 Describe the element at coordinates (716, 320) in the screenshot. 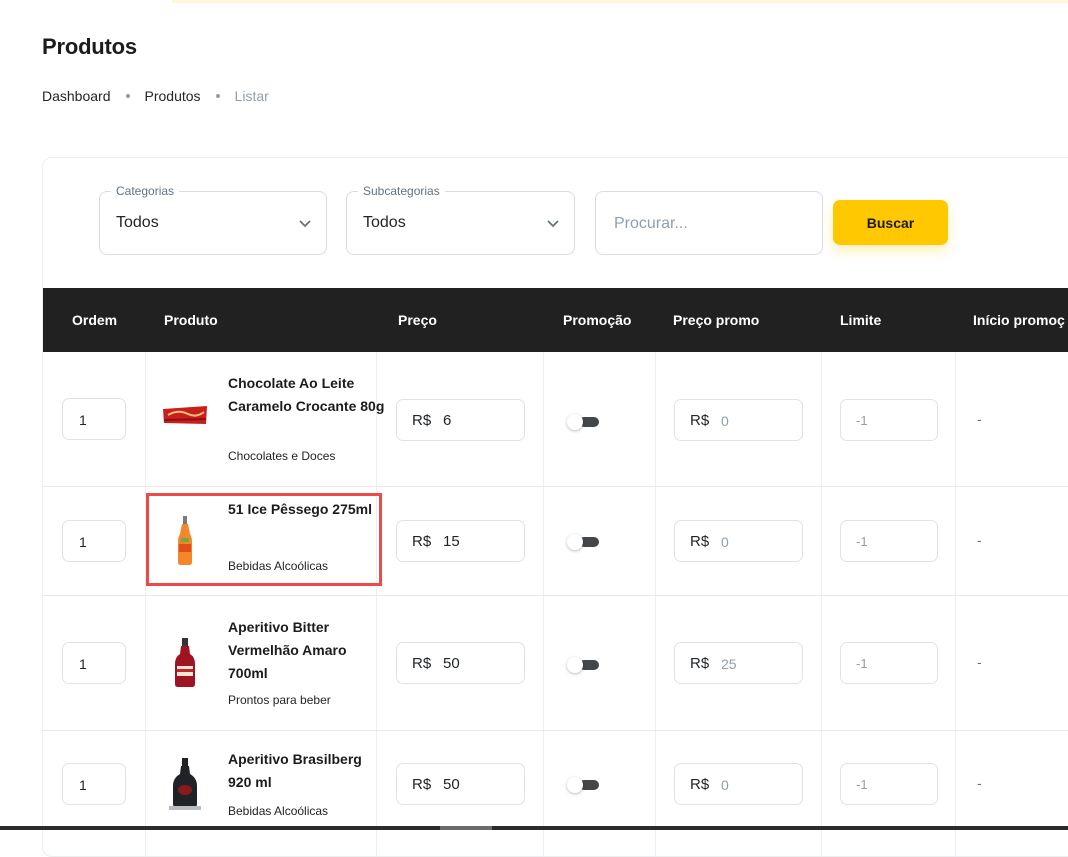

I see `header-preco-promo: Preço promo` at that location.